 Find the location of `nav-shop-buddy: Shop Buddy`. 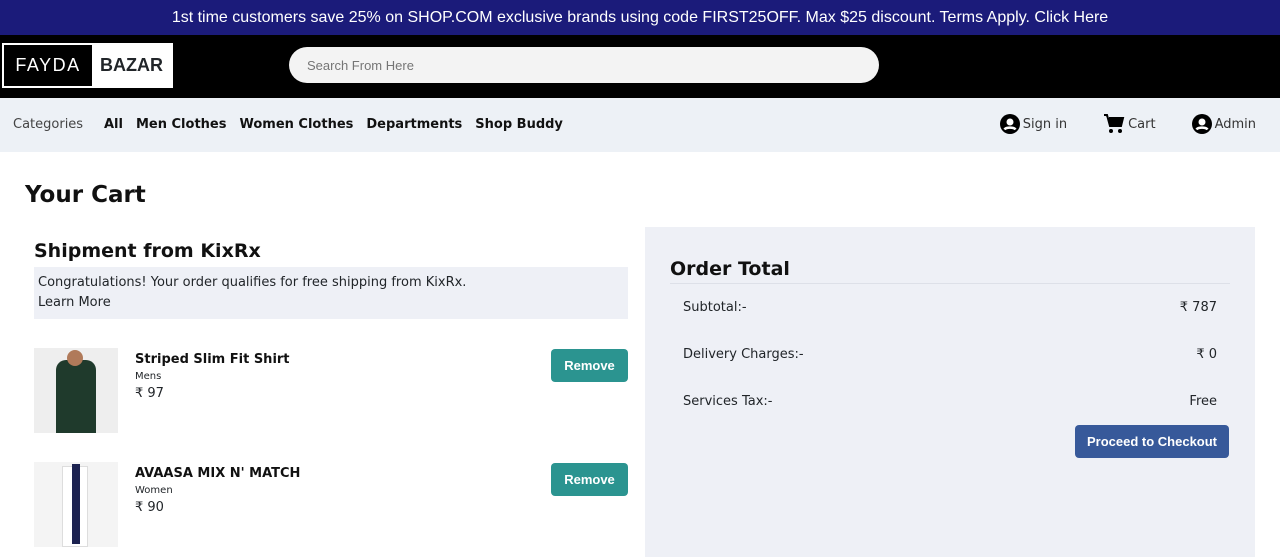

nav-shop-buddy: Shop Buddy is located at coordinates (519, 124).